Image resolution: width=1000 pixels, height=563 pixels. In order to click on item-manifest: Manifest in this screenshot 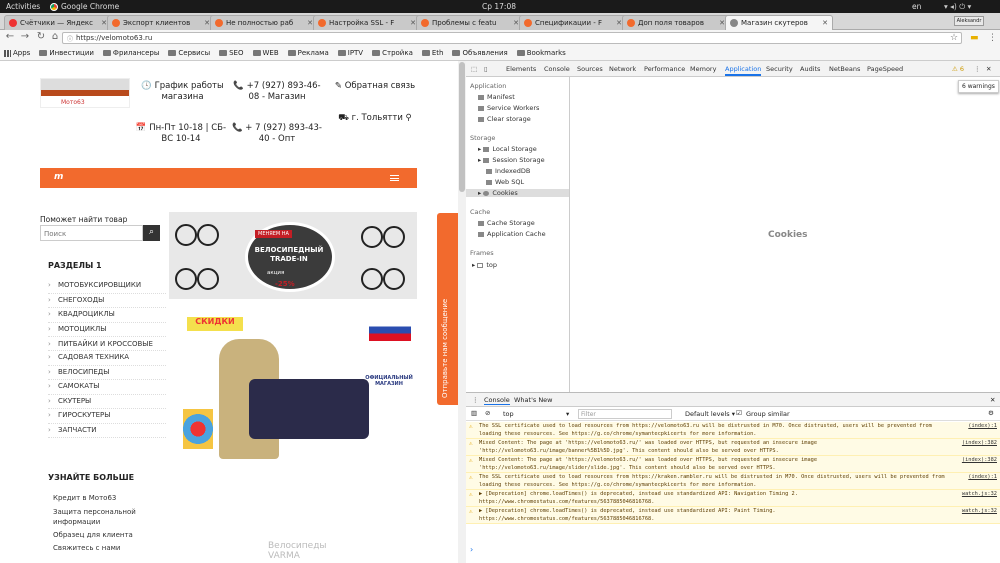, I will do `click(496, 97)`.